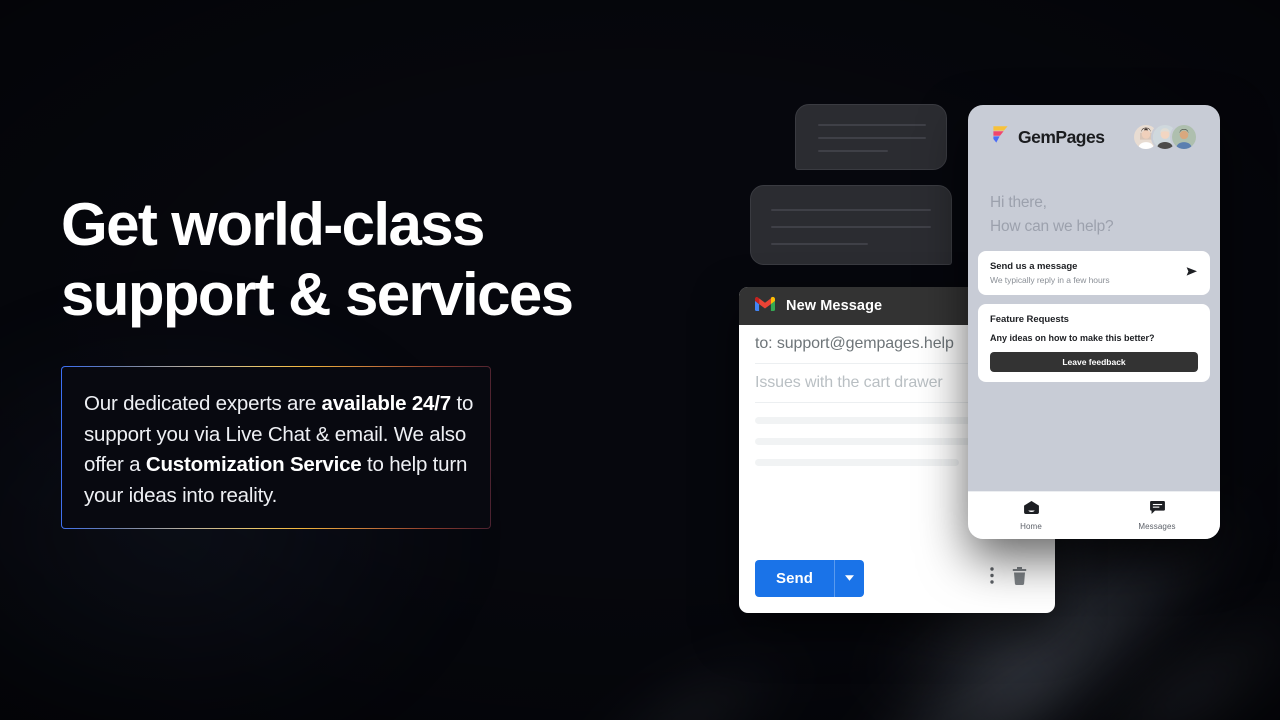  I want to click on page-title: Get world-class support & services, so click(317, 259).